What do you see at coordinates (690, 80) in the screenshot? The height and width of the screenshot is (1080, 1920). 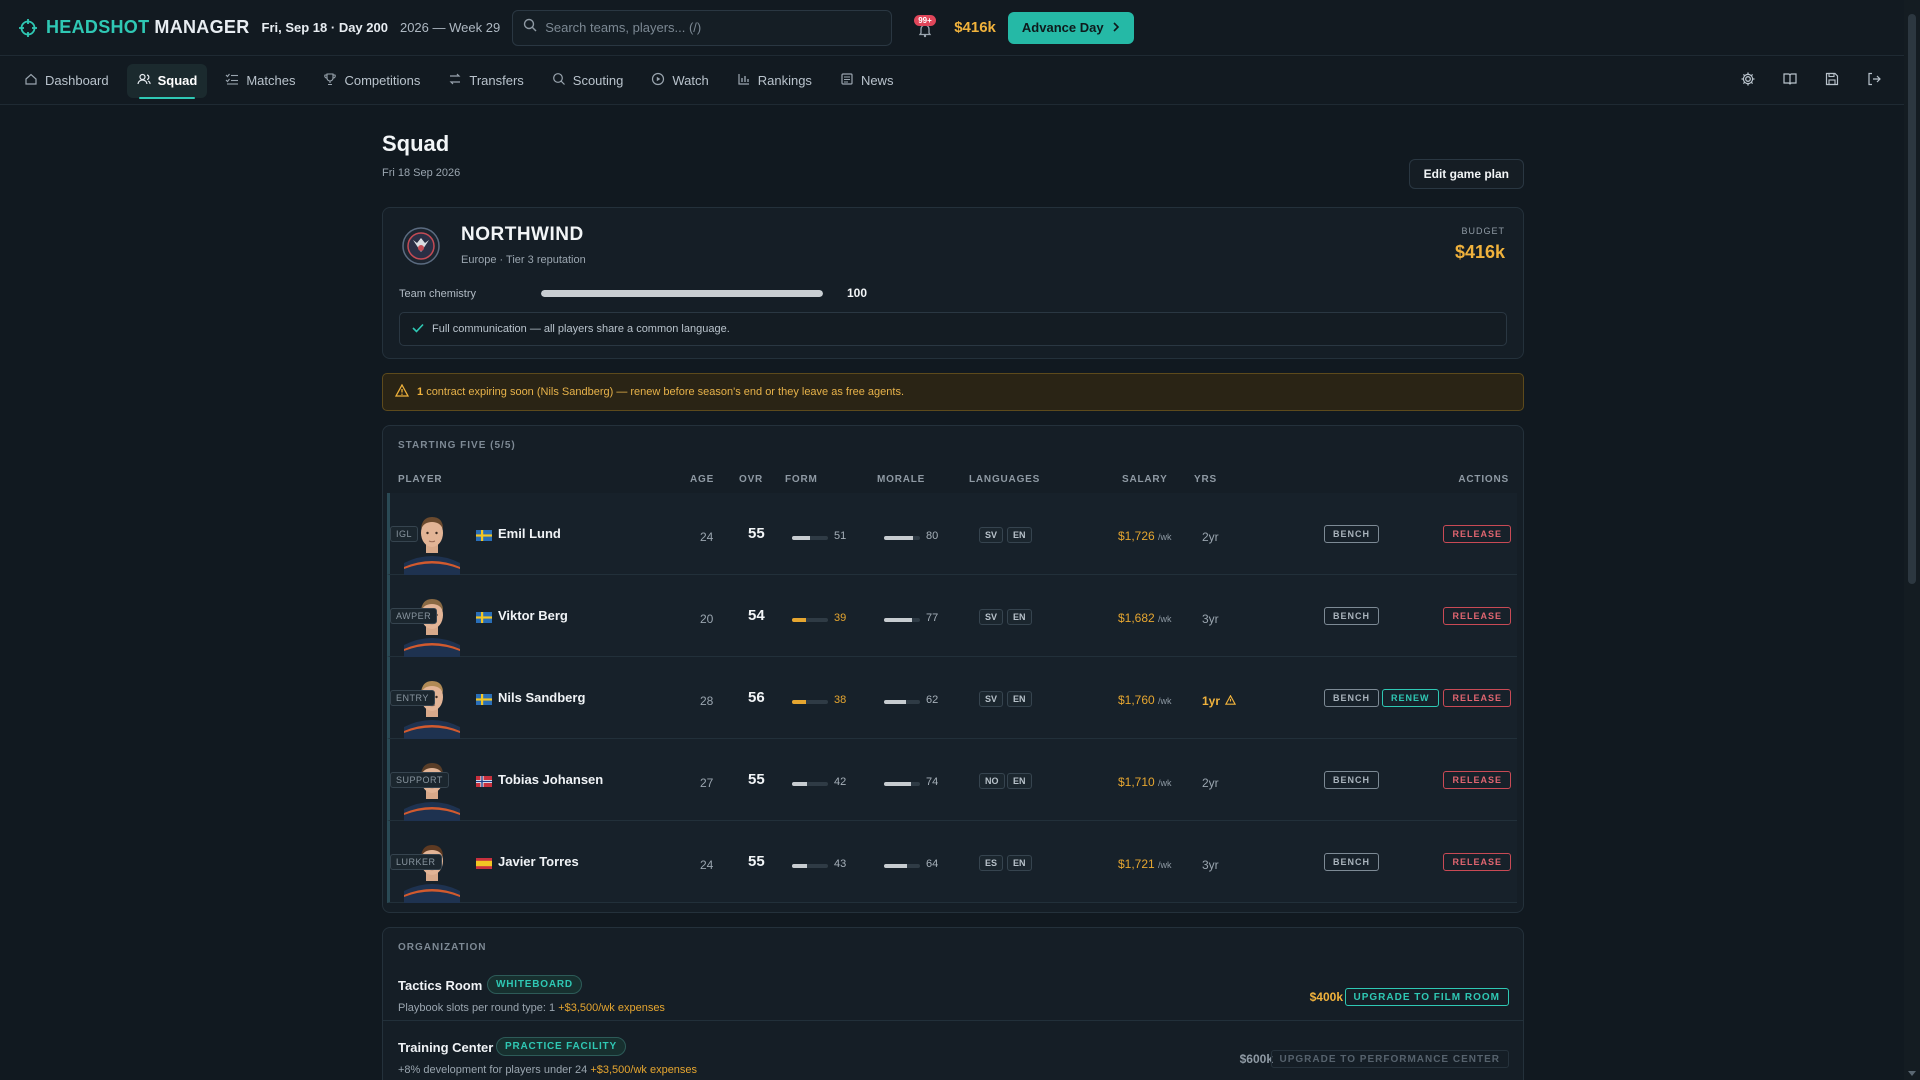 I see `tab-label: Watch` at bounding box center [690, 80].